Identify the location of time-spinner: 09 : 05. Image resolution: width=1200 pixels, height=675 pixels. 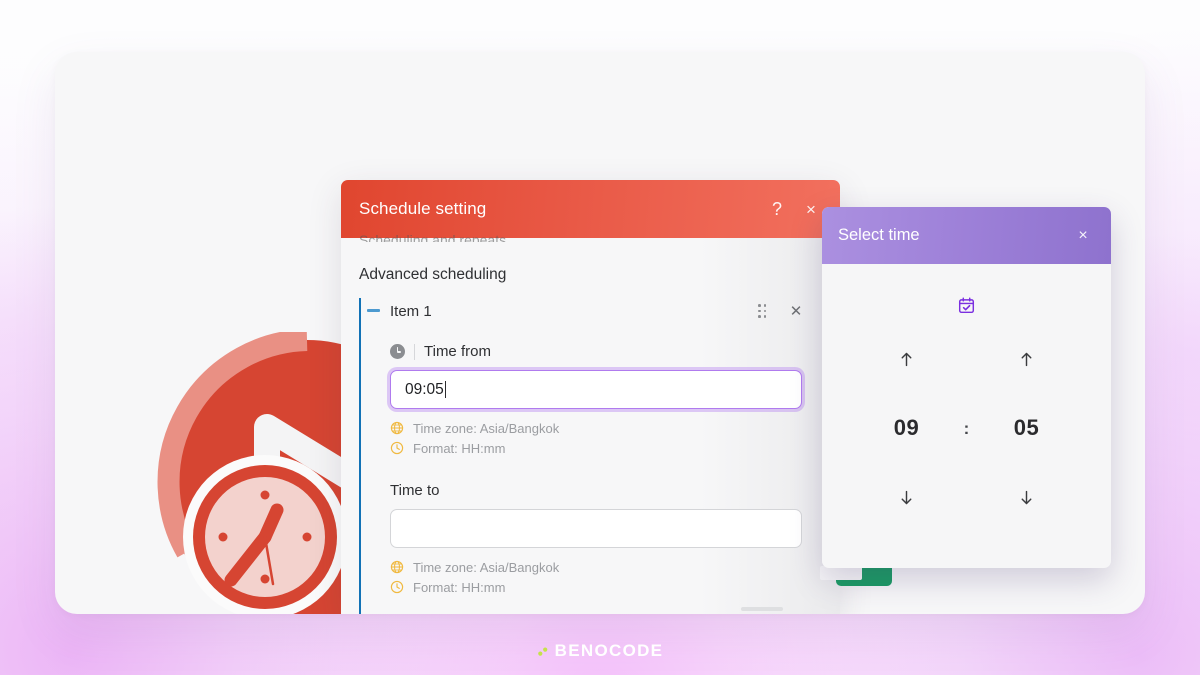
(966, 428).